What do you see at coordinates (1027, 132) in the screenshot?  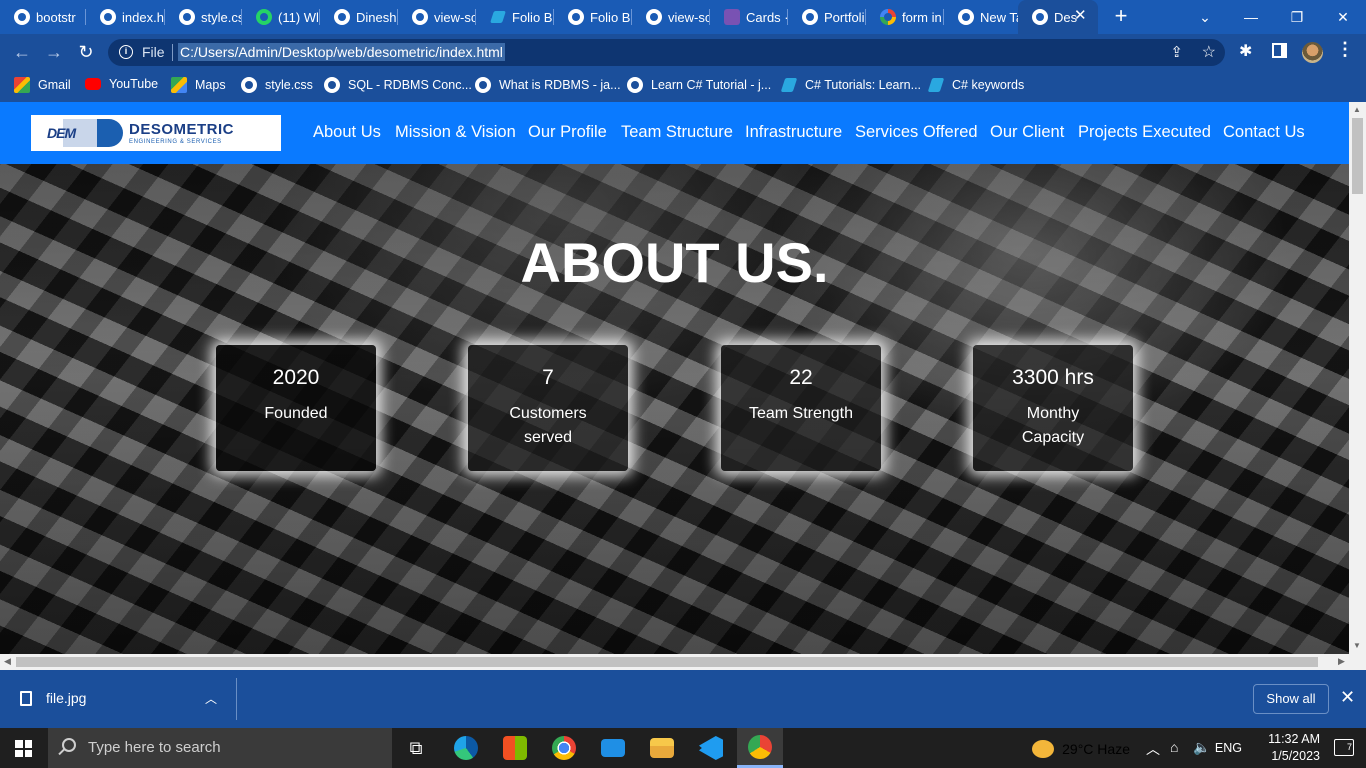 I see `nav-our-client: Our Client` at bounding box center [1027, 132].